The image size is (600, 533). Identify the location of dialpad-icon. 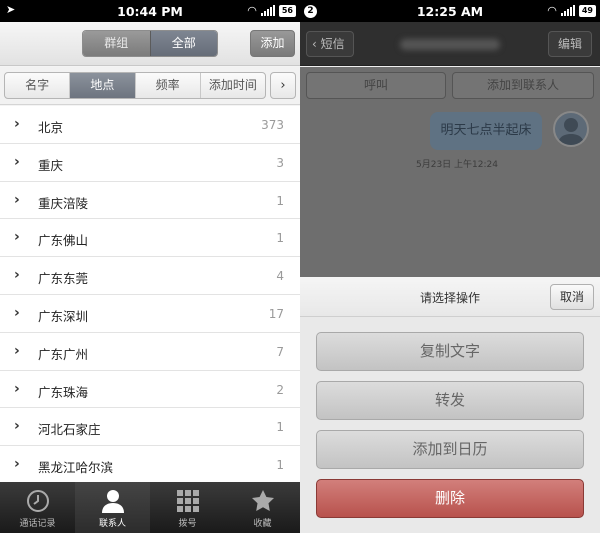
(187, 500).